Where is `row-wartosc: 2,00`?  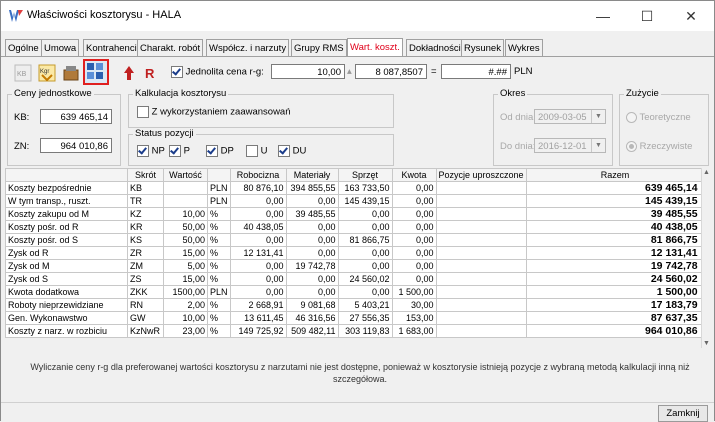
row-wartosc: 2,00 is located at coordinates (185, 305).